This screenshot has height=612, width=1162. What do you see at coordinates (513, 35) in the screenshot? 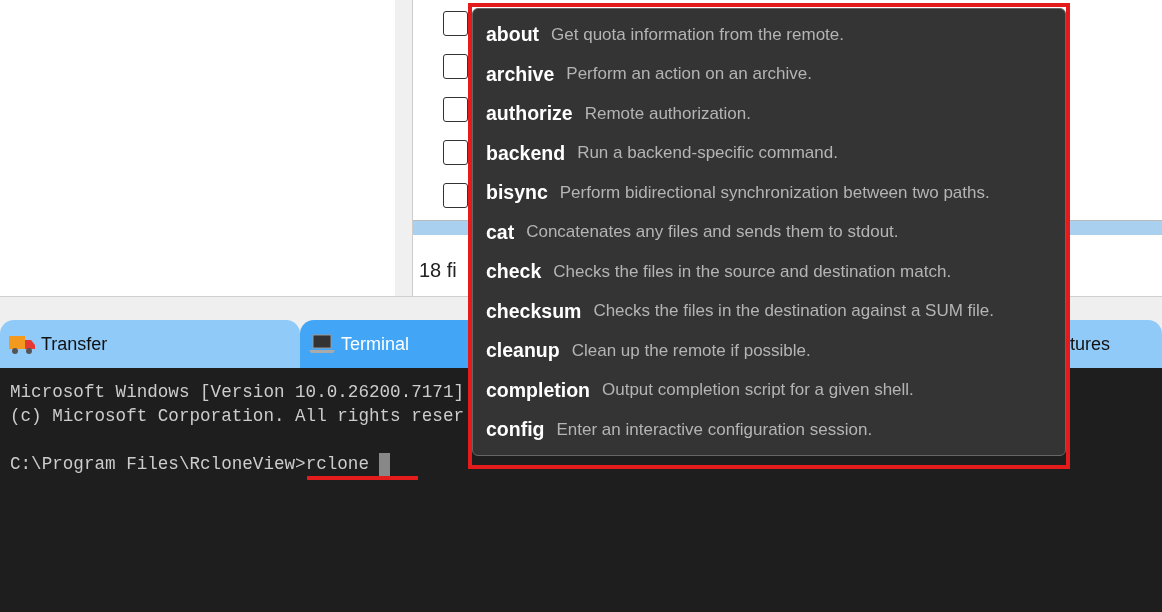
I see `command-name: about` at bounding box center [513, 35].